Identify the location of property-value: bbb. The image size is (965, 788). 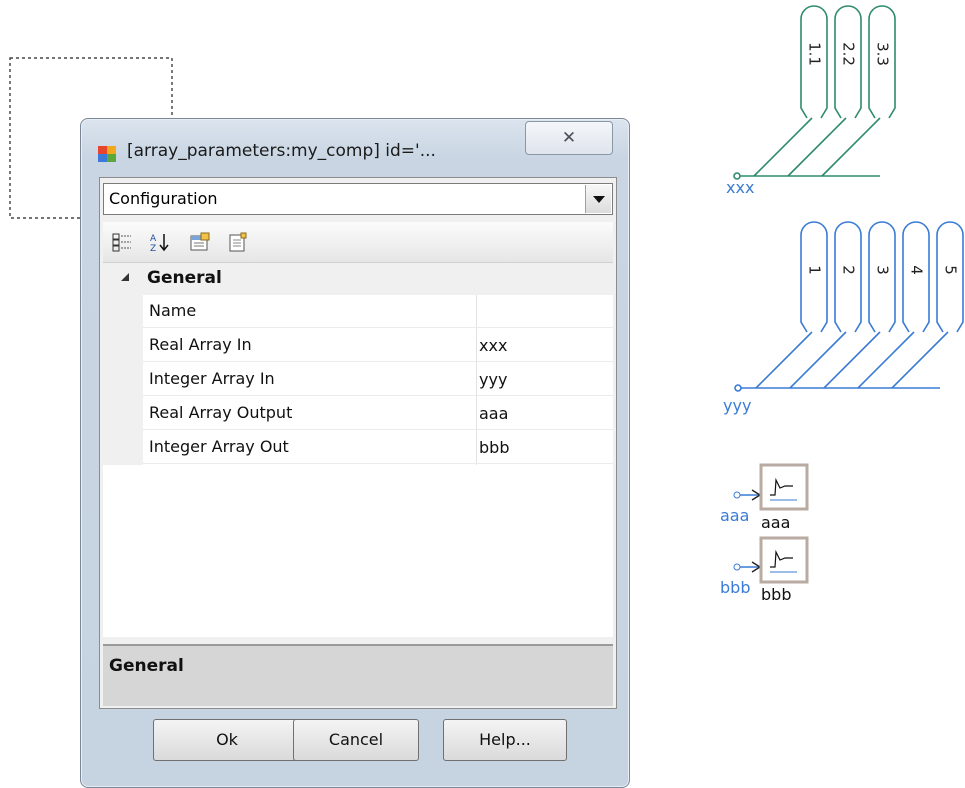
(494, 447).